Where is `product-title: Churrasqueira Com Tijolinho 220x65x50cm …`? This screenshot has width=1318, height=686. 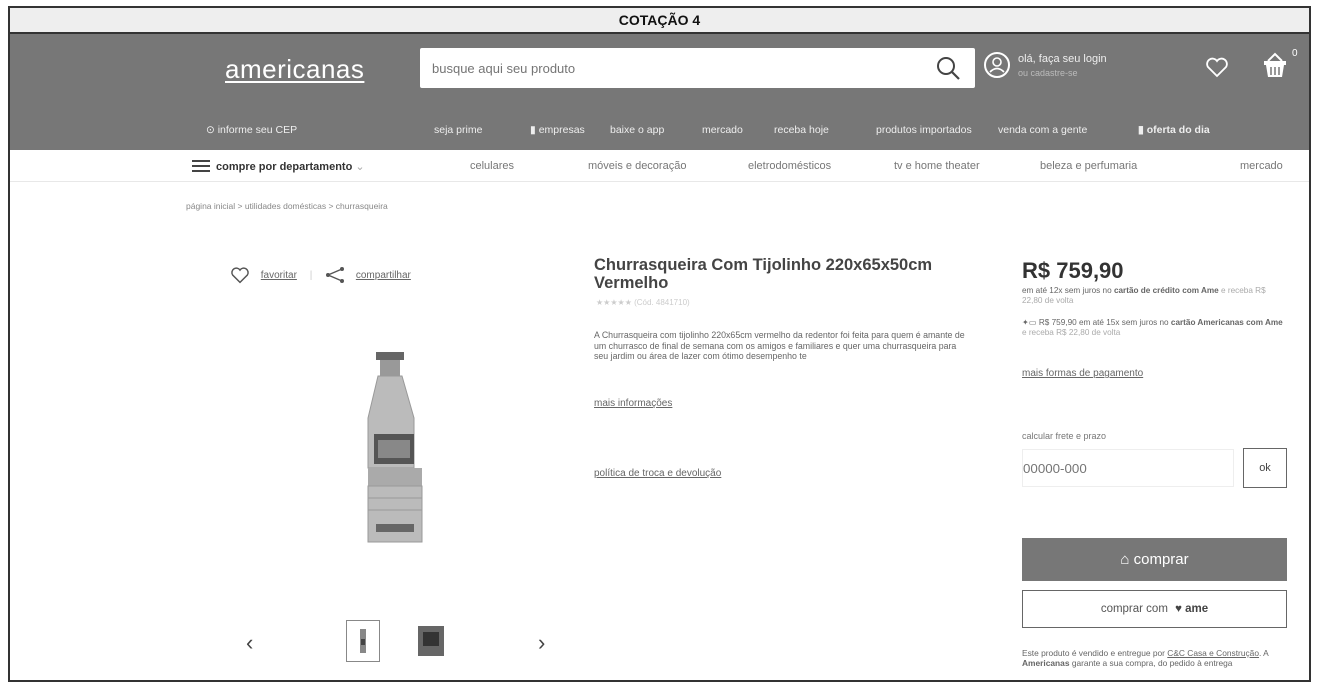
product-title: Churrasqueira Com Tijolinho 220x65x50cm … is located at coordinates (763, 274).